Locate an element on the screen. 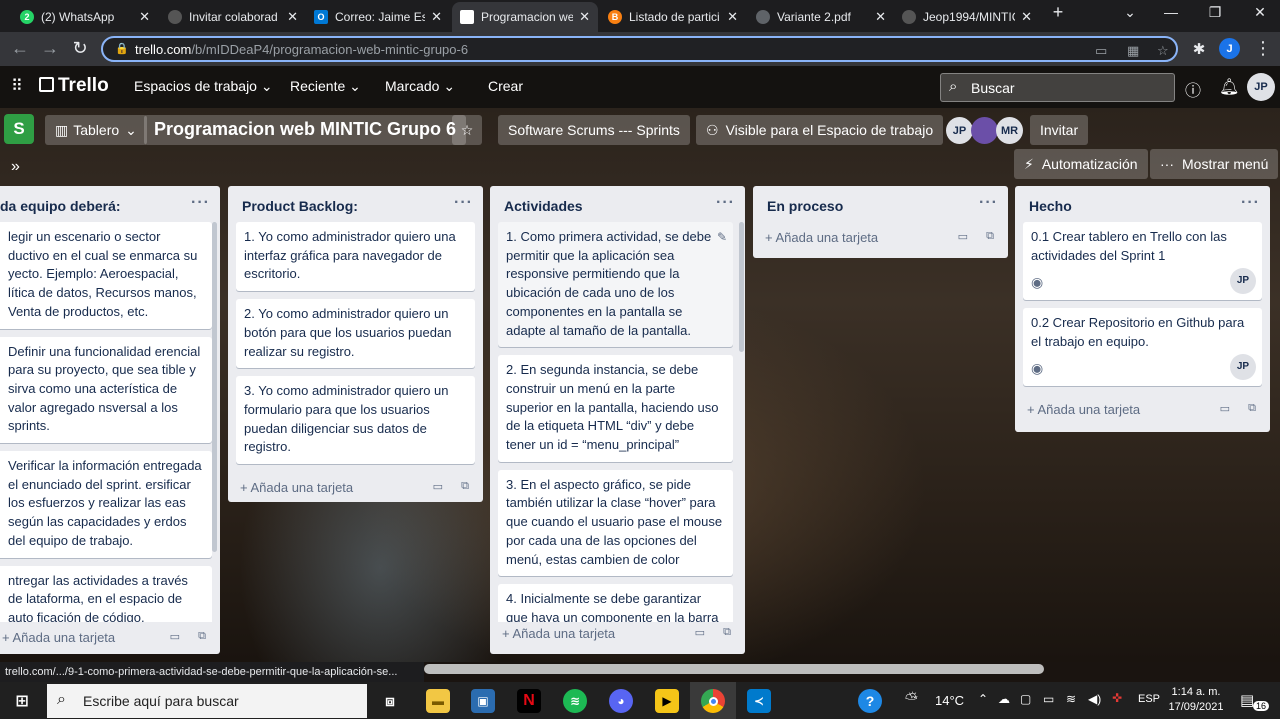 This screenshot has width=1280, height=719. media-player-icon: ▶ is located at coordinates (667, 701).